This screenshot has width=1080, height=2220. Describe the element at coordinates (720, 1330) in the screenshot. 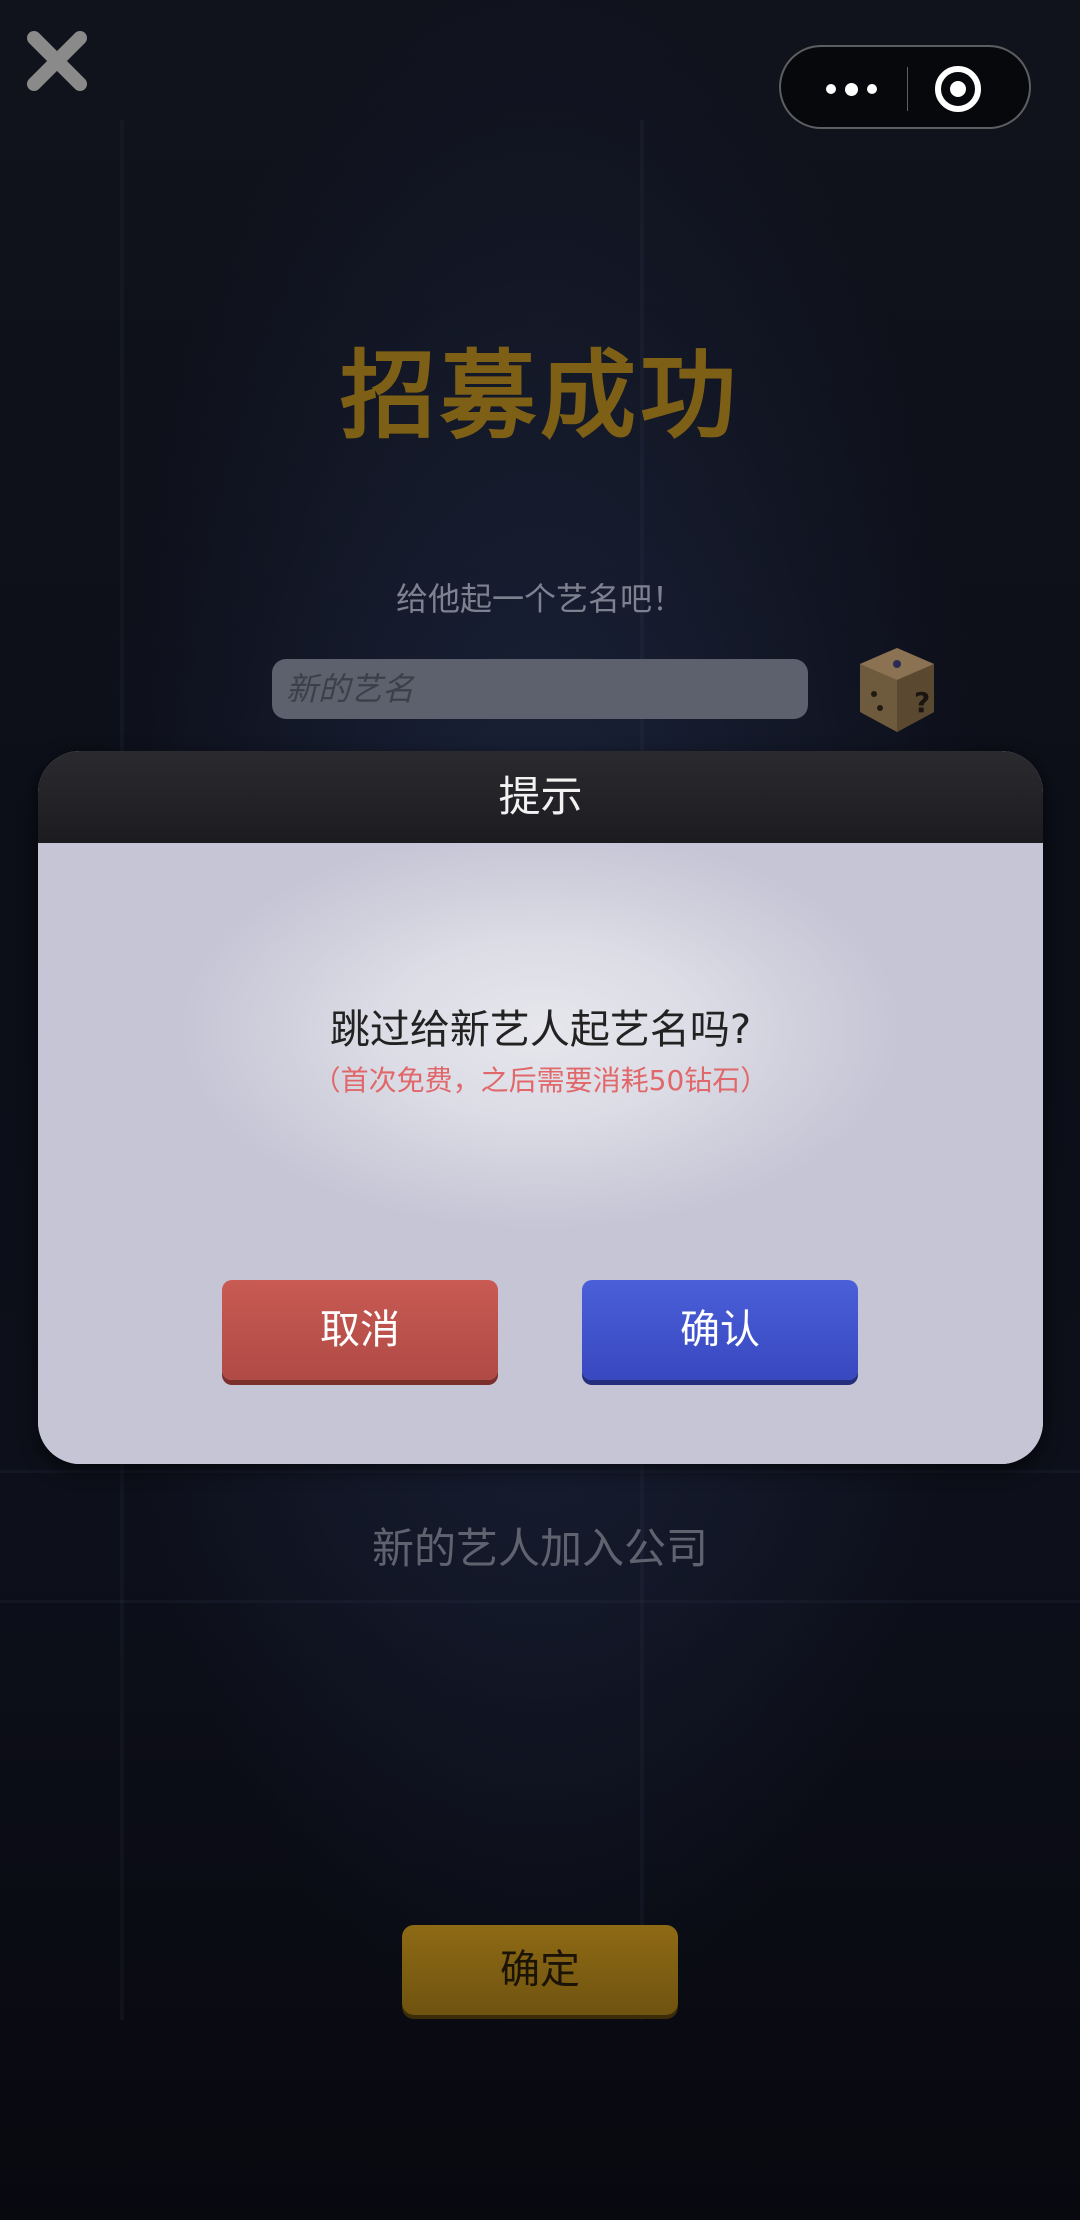

I see `ok-button: 确认` at that location.